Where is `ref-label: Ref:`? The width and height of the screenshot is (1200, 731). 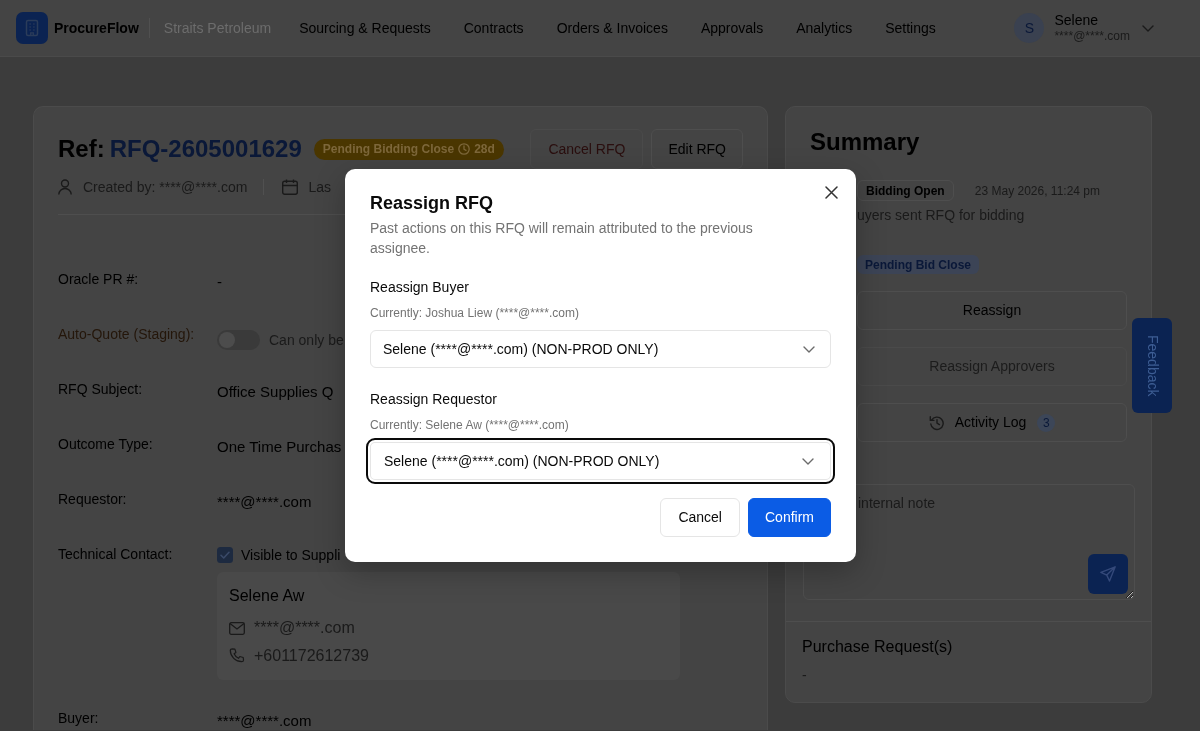 ref-label: Ref: is located at coordinates (81, 149).